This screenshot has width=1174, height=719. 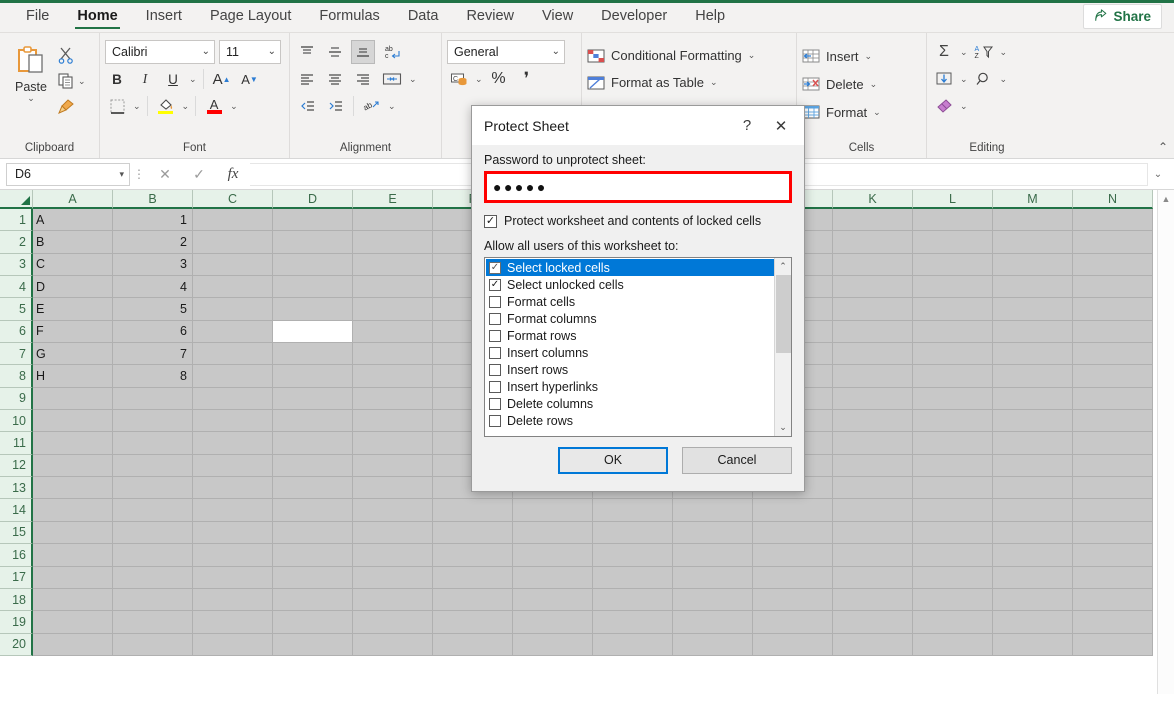 What do you see at coordinates (553, 644) in the screenshot?
I see `cell-G20` at bounding box center [553, 644].